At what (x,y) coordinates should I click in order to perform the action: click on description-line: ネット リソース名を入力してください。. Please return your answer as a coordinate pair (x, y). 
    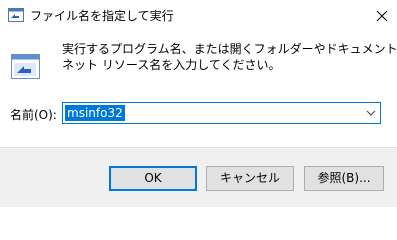
    Looking at the image, I should click on (171, 65).